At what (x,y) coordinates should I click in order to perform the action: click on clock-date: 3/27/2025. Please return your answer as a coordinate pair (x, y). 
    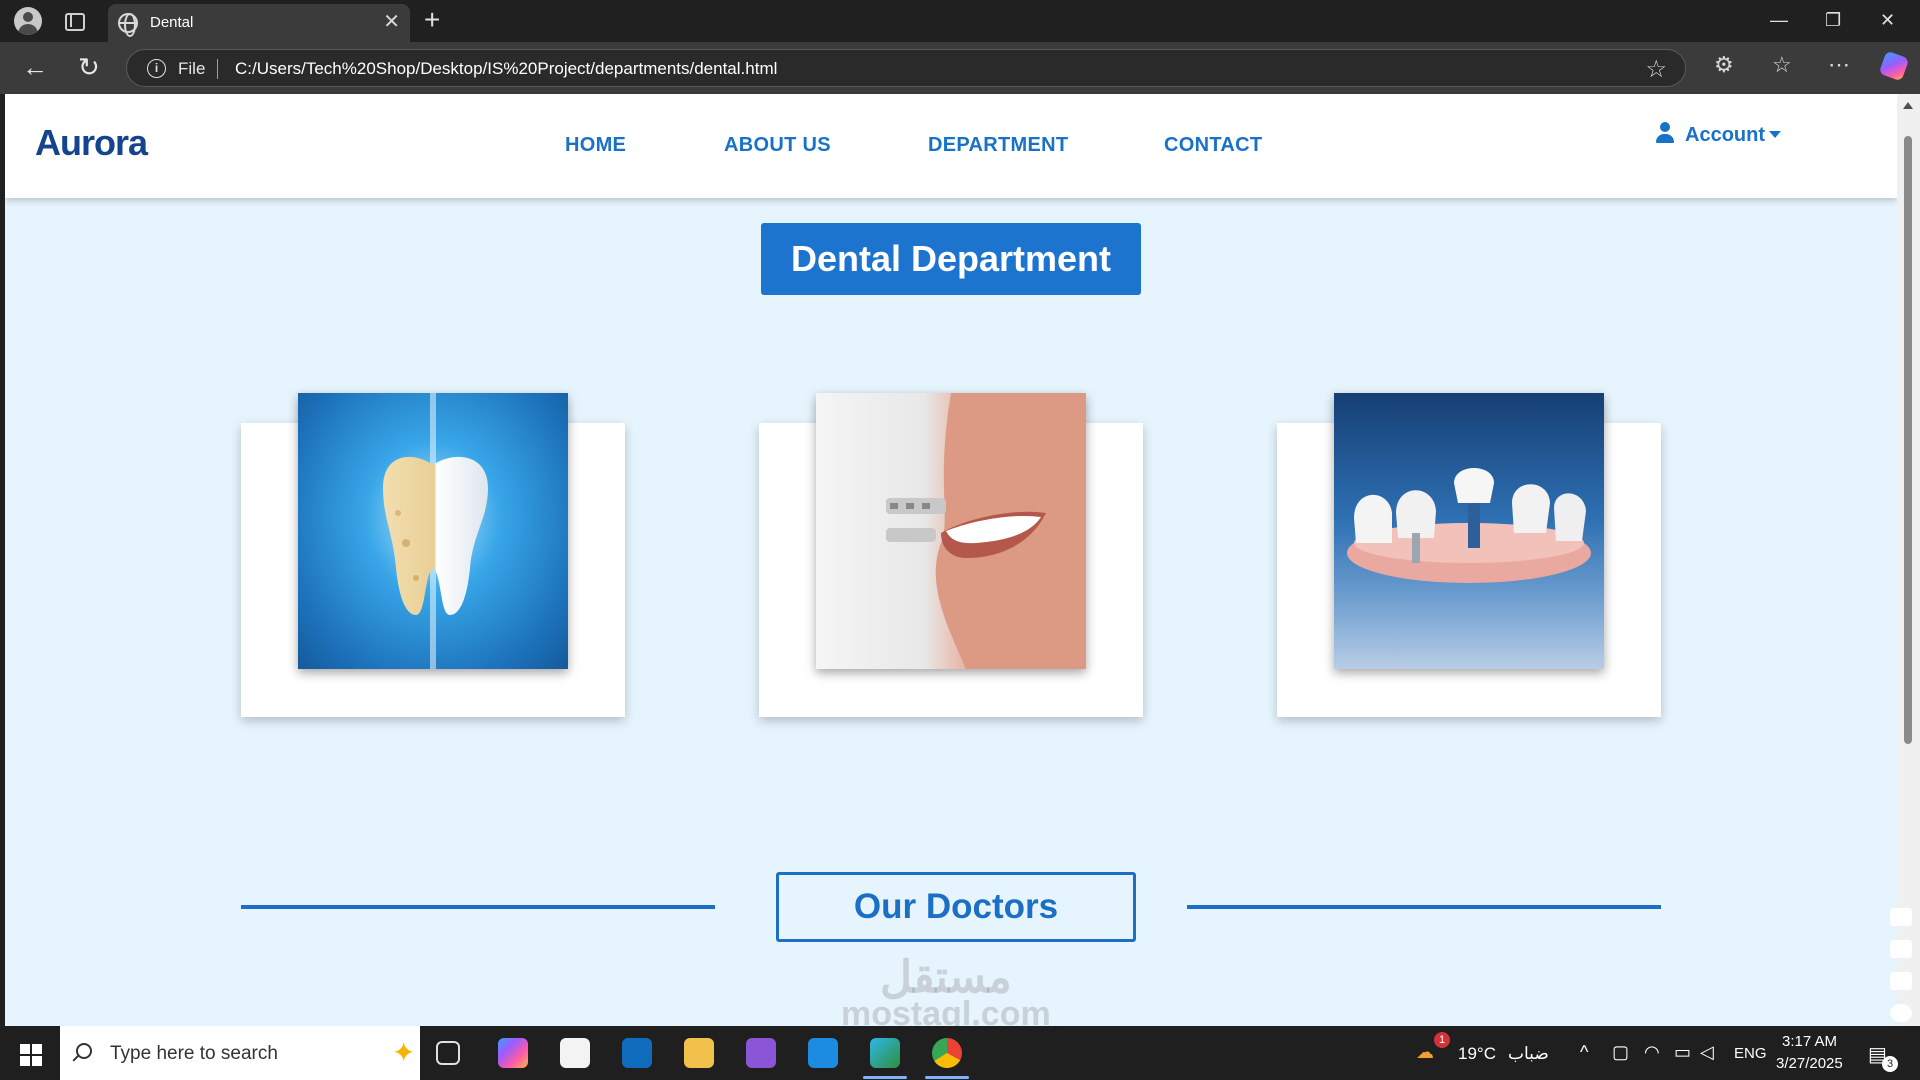
    Looking at the image, I should click on (1809, 1063).